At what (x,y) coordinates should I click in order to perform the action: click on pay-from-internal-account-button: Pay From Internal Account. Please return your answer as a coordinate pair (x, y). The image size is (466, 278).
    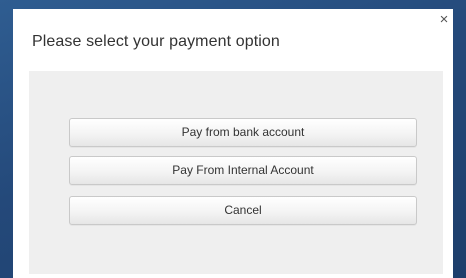
    Looking at the image, I should click on (243, 170).